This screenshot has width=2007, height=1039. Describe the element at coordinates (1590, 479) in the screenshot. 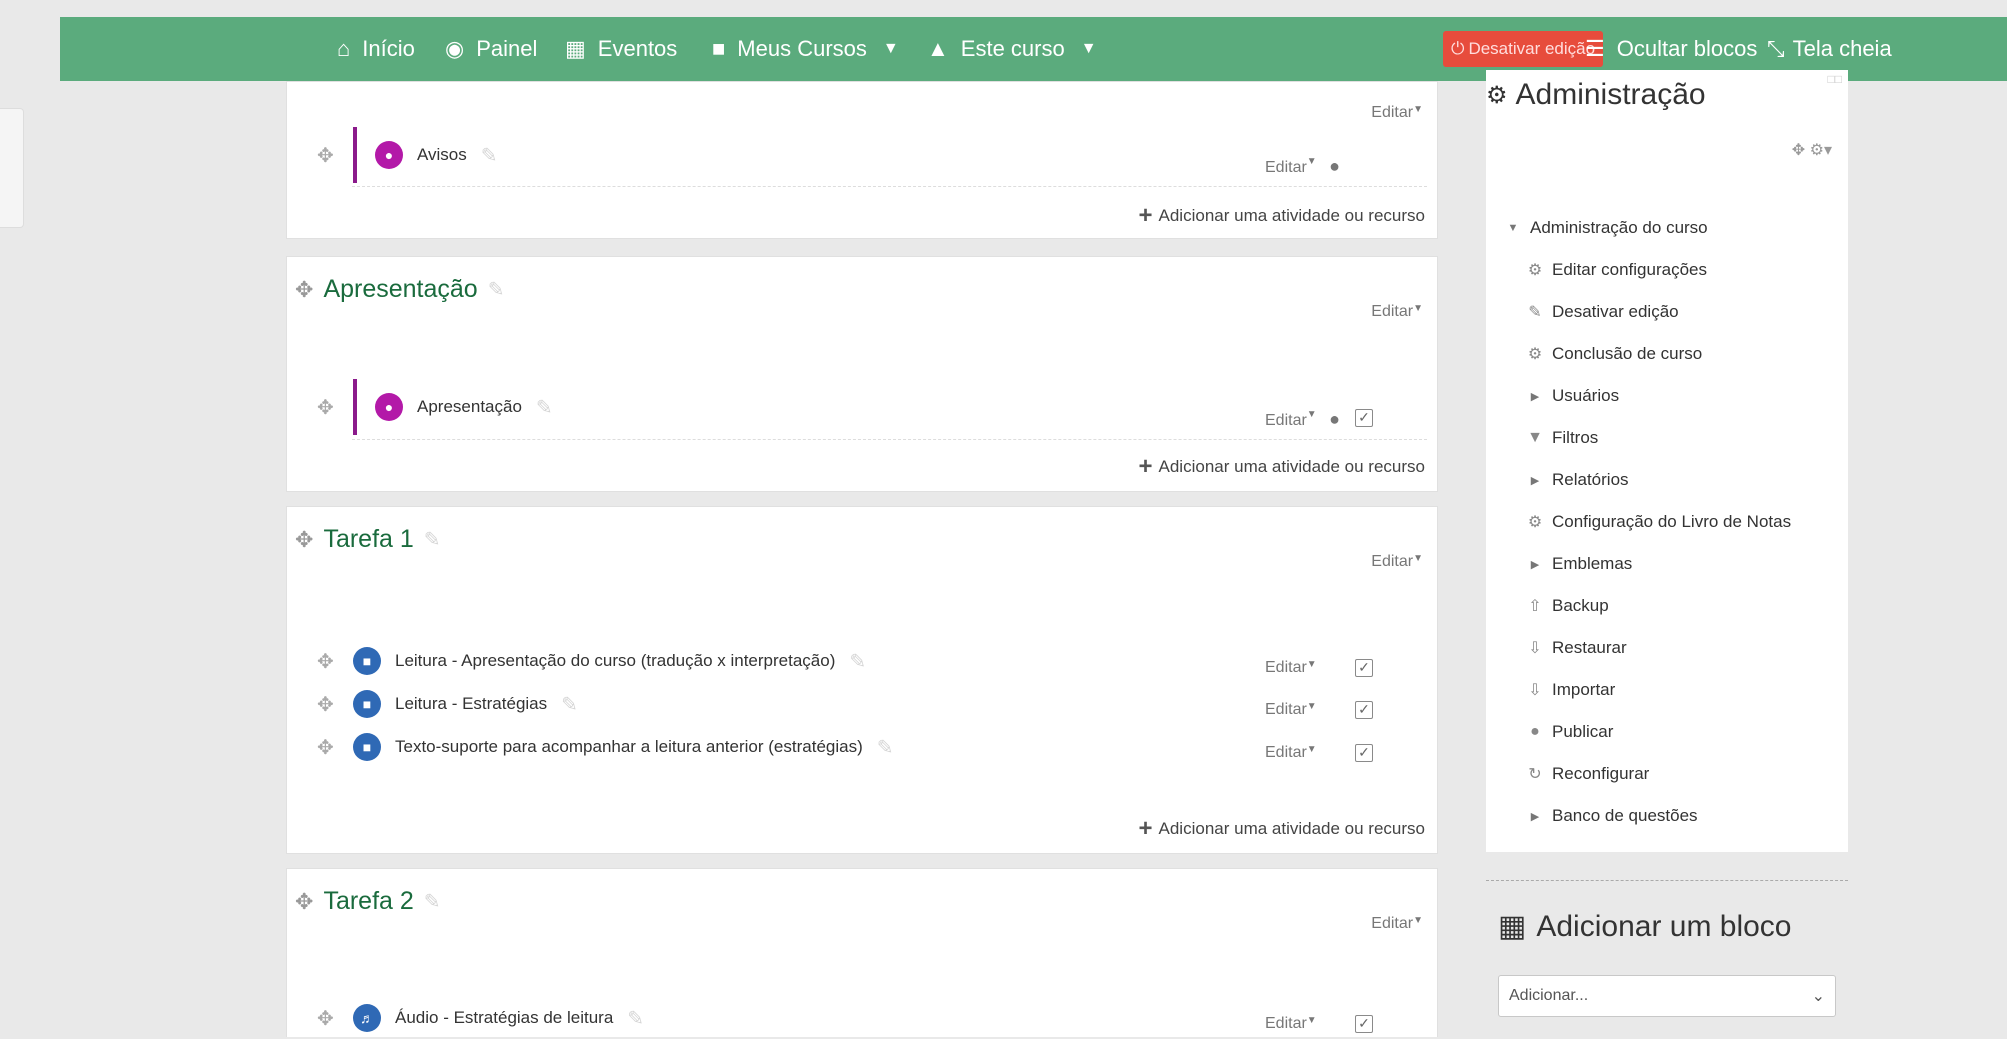

I see `tree-label: Relatórios` at that location.